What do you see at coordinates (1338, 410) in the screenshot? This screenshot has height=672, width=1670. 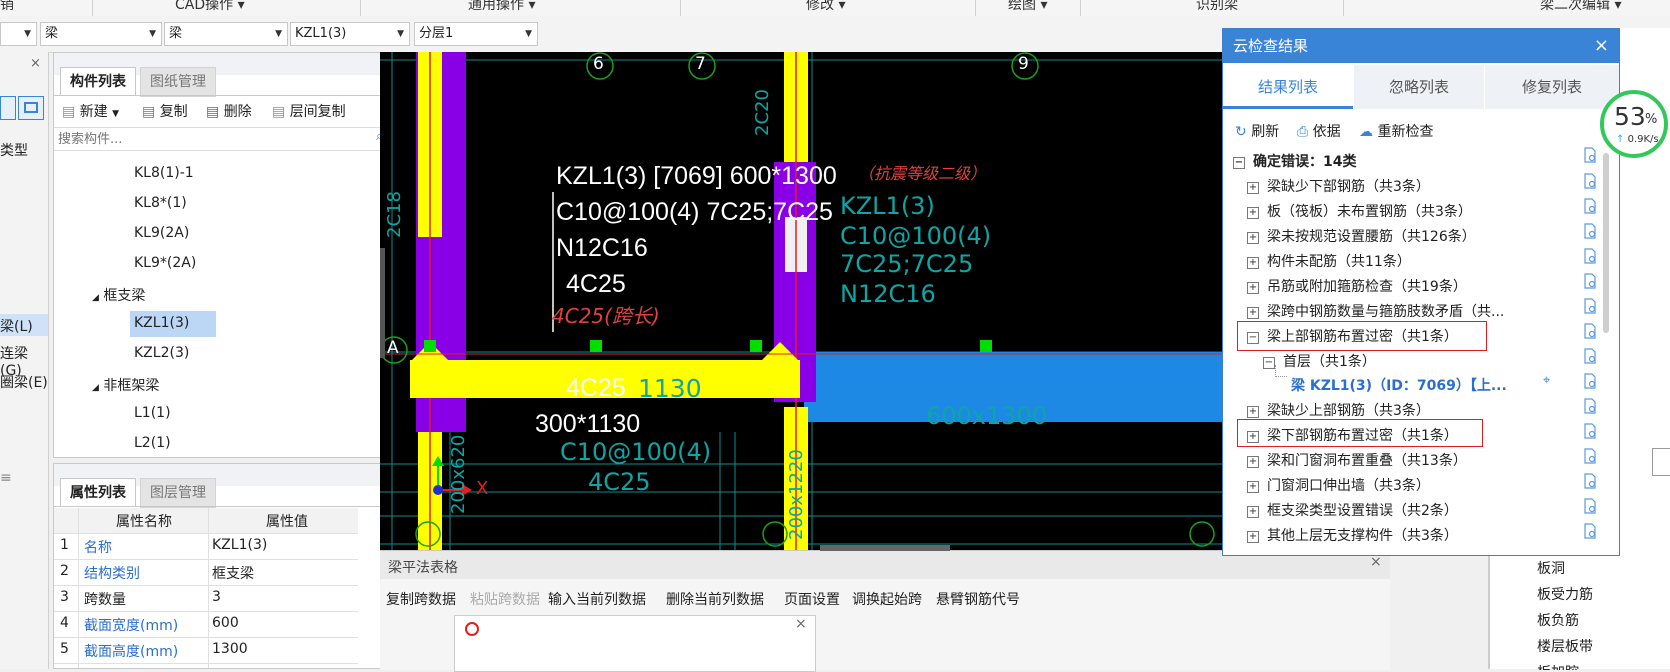 I see `error-item: + 梁缺少上部钢筋（共3条）` at bounding box center [1338, 410].